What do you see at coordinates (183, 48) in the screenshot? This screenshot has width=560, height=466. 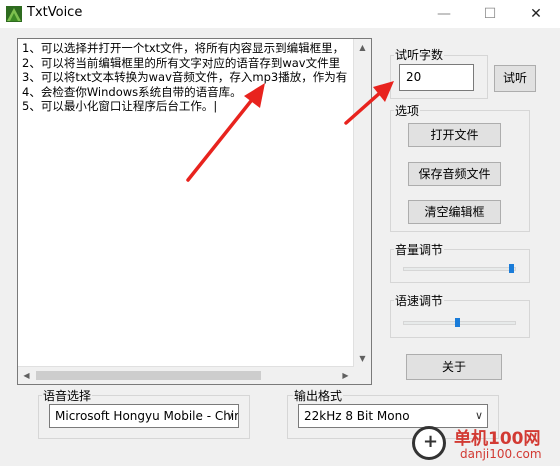 I see `editor-line: 1、可以选择并打开一个txt文件，将所有内容显示到编辑框里，` at bounding box center [183, 48].